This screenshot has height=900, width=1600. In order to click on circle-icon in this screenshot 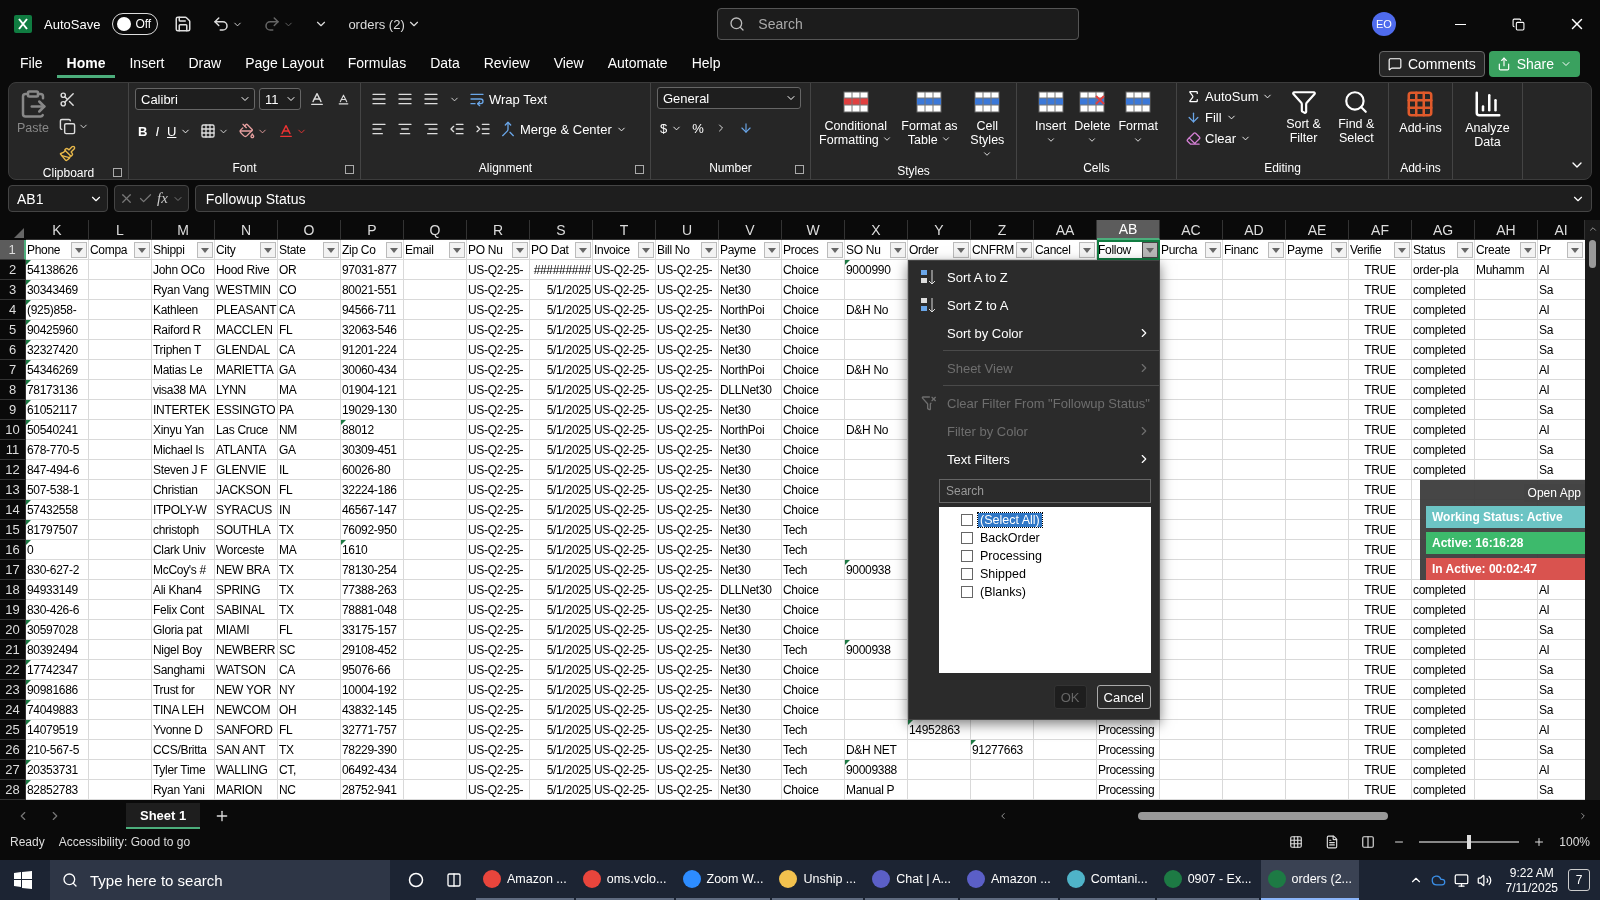, I will do `click(416, 880)`.